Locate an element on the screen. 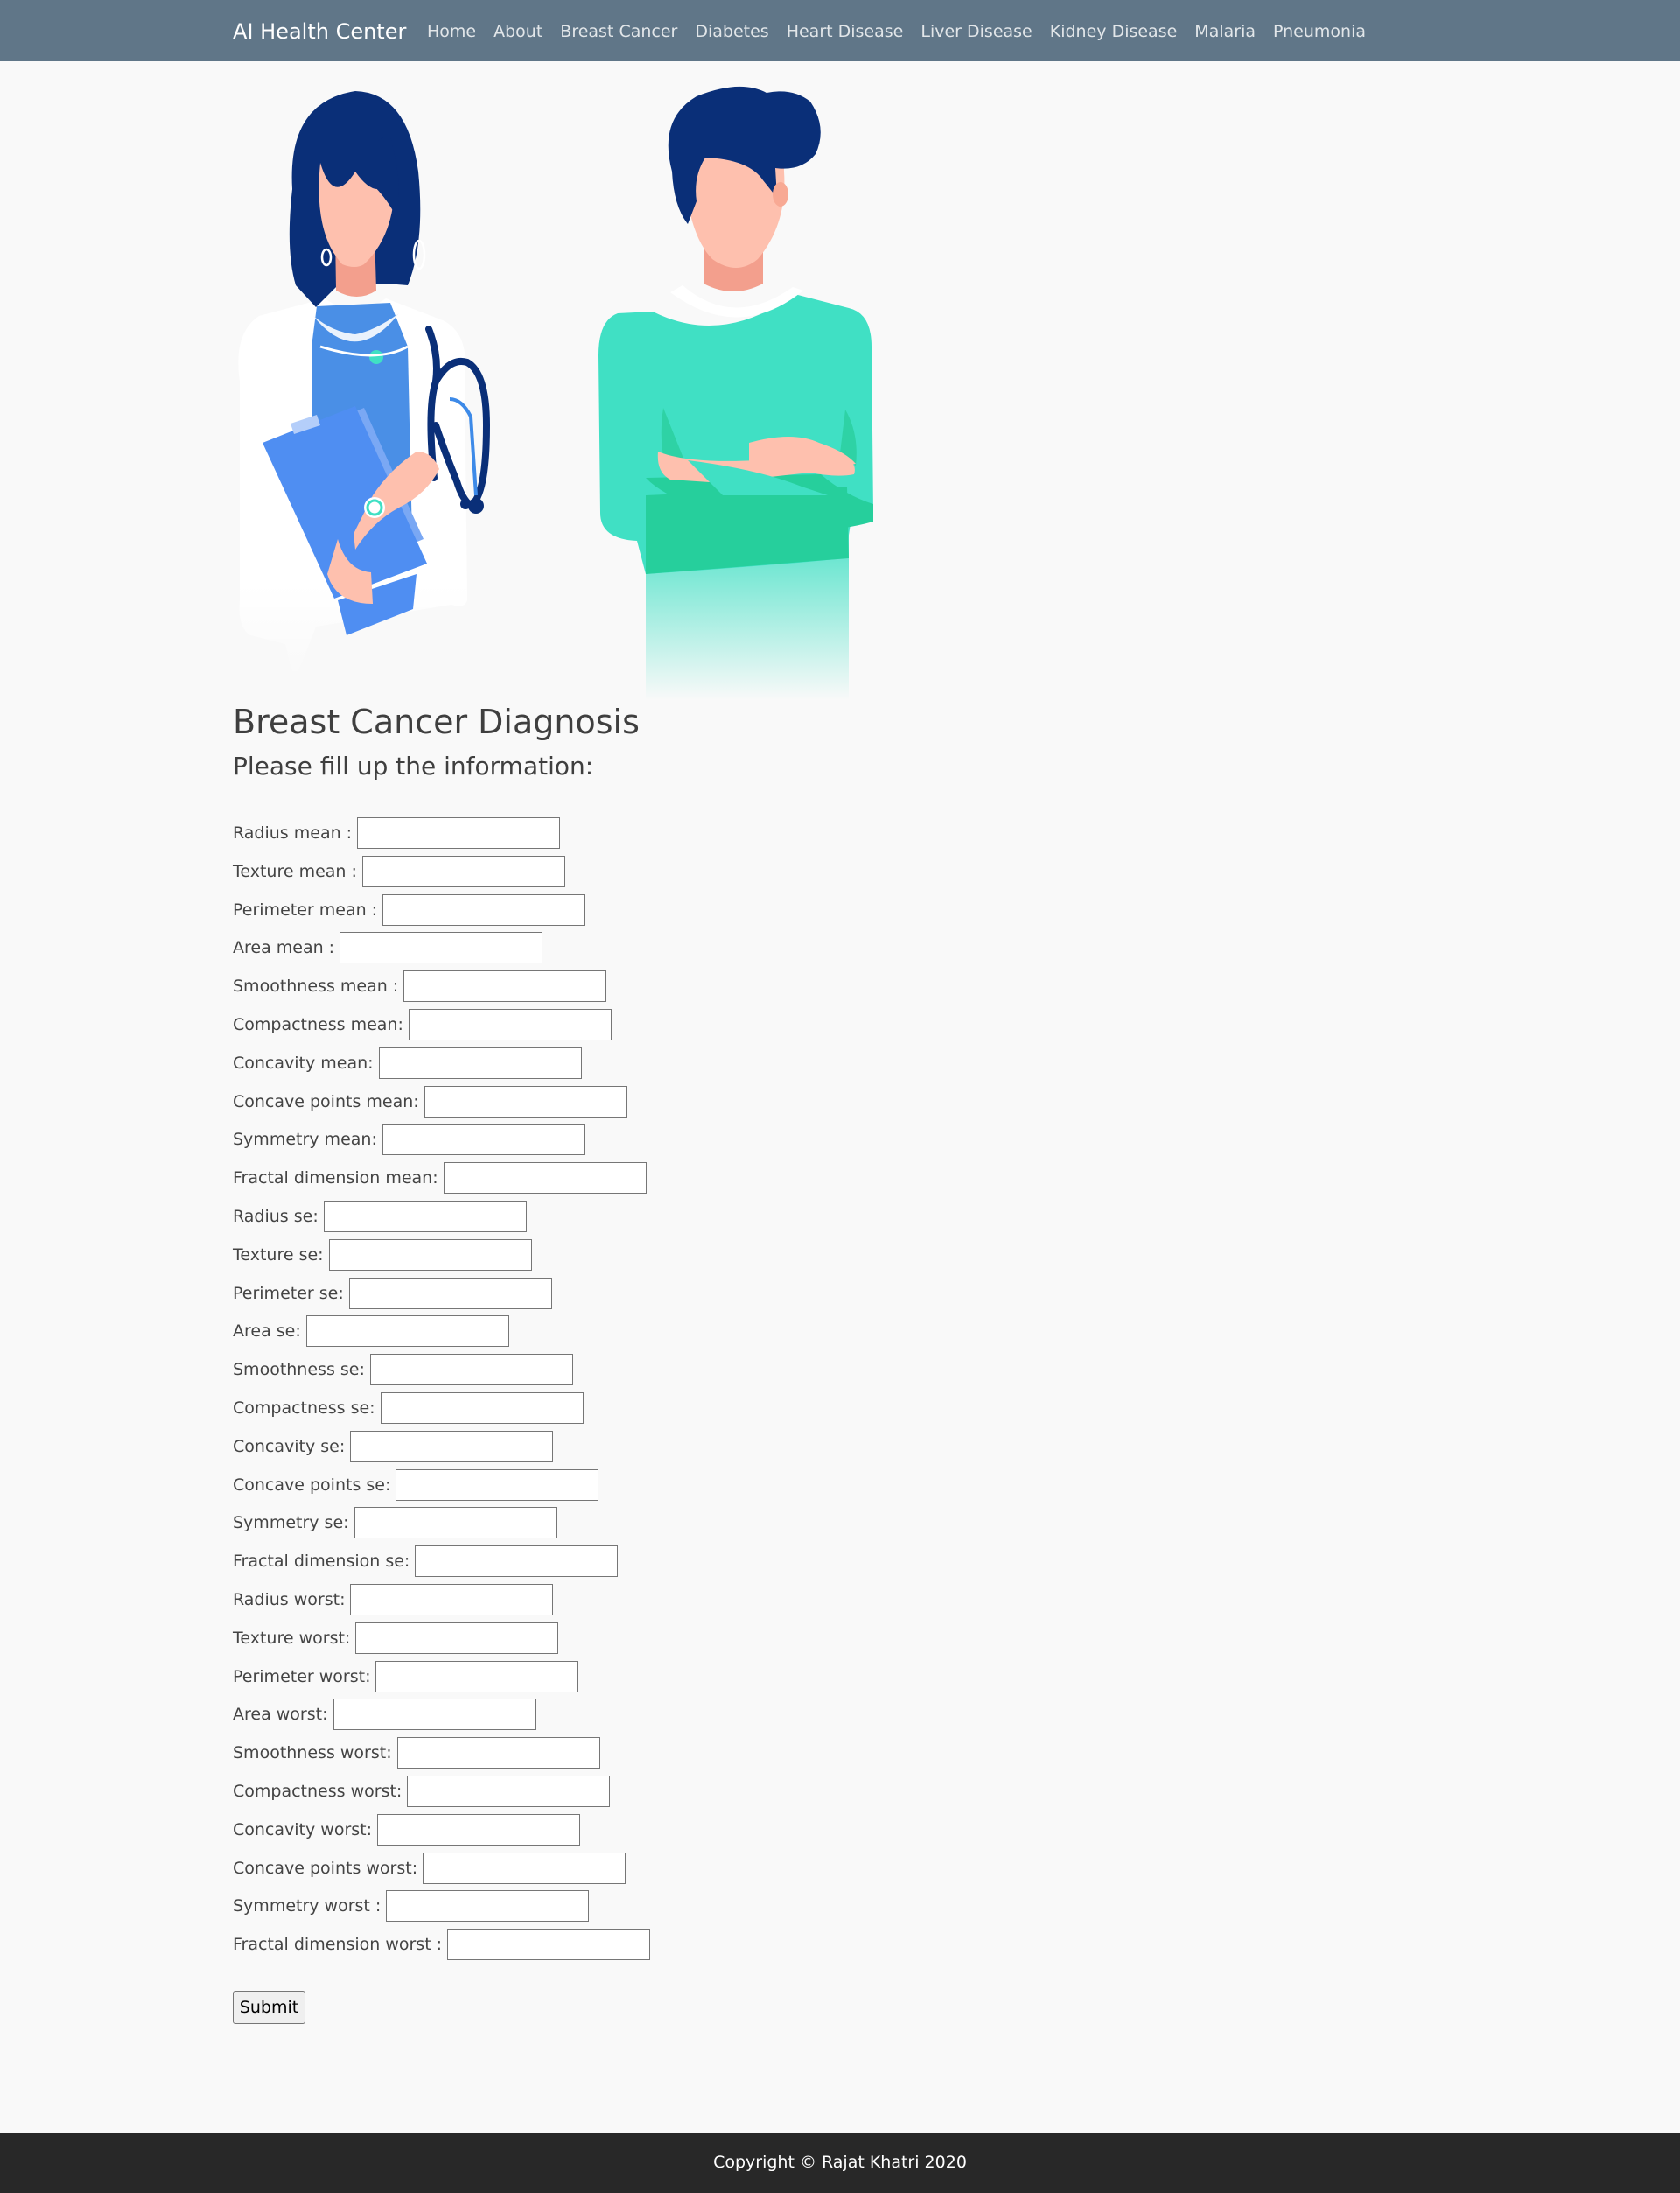 Image resolution: width=1680 pixels, height=2193 pixels. footer: Copyright © Rajat Khatri 2020 is located at coordinates (840, 2163).